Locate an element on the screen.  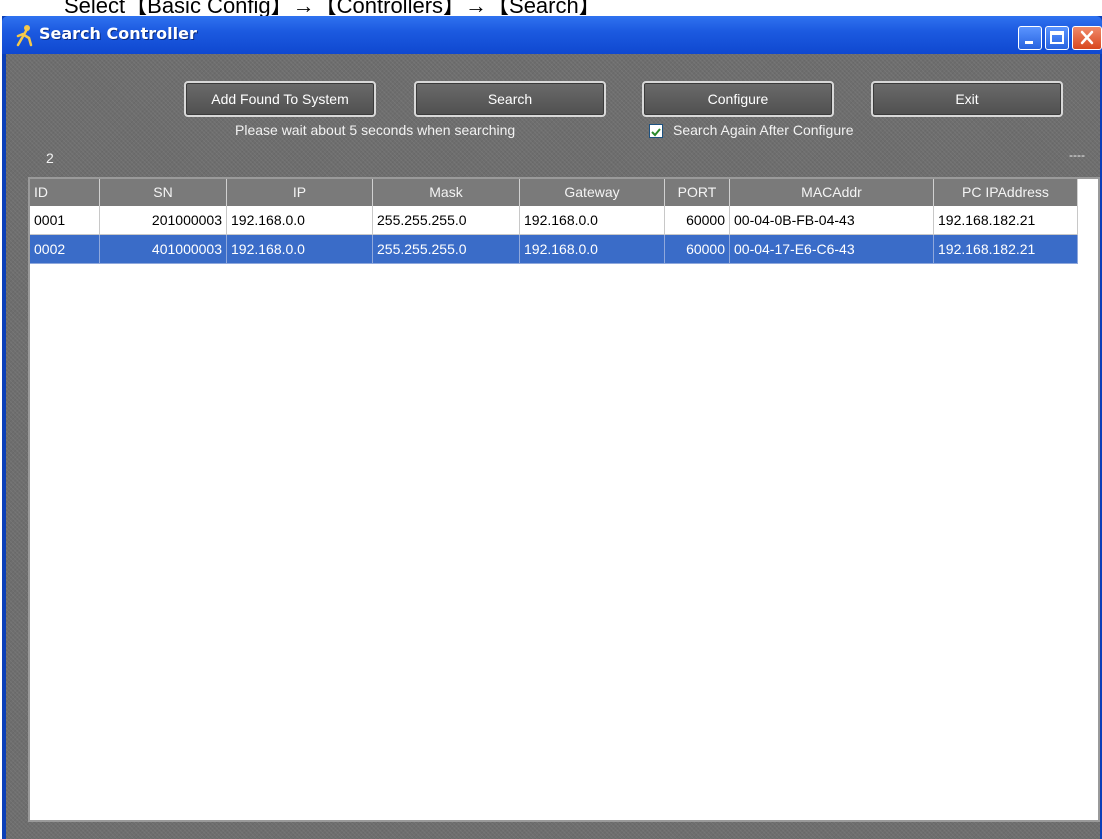
cell-id: 0002 is located at coordinates (65, 249).